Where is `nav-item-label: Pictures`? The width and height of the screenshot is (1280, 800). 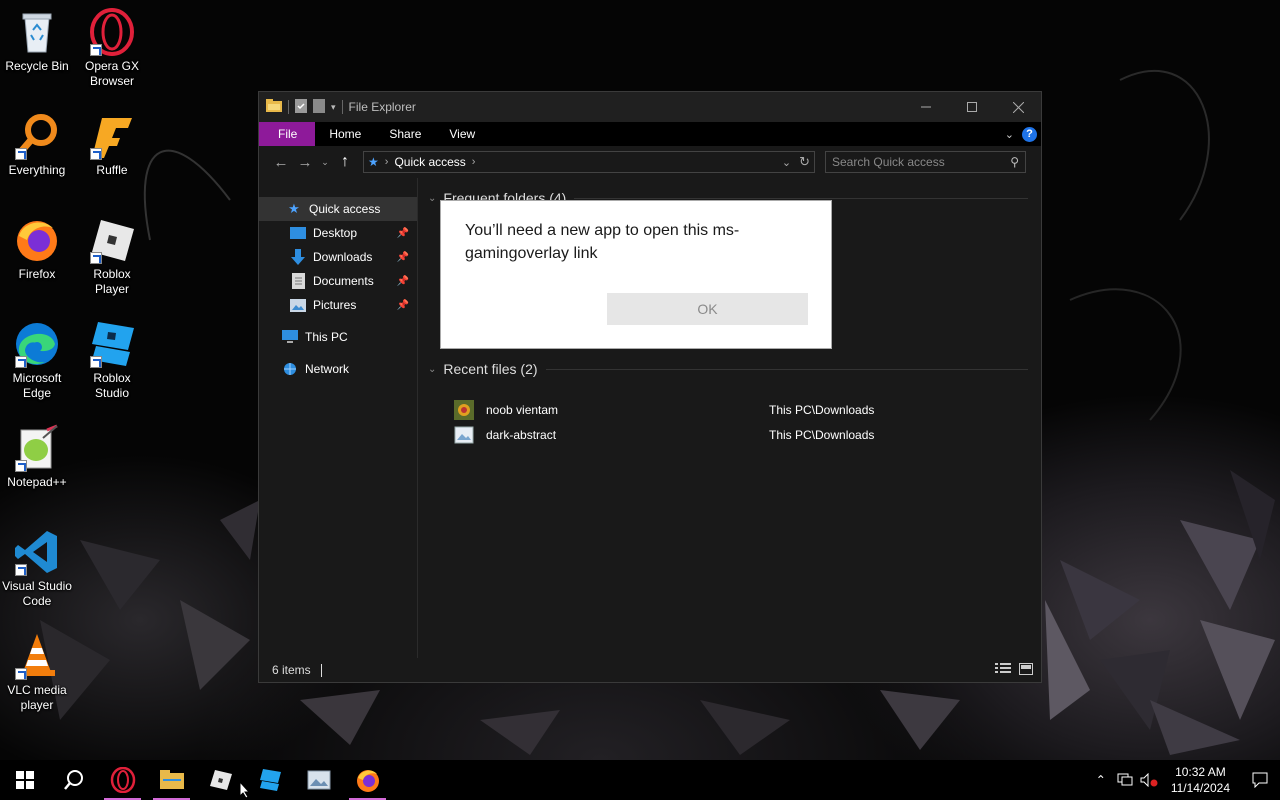
nav-item-label: Pictures is located at coordinates (335, 305).